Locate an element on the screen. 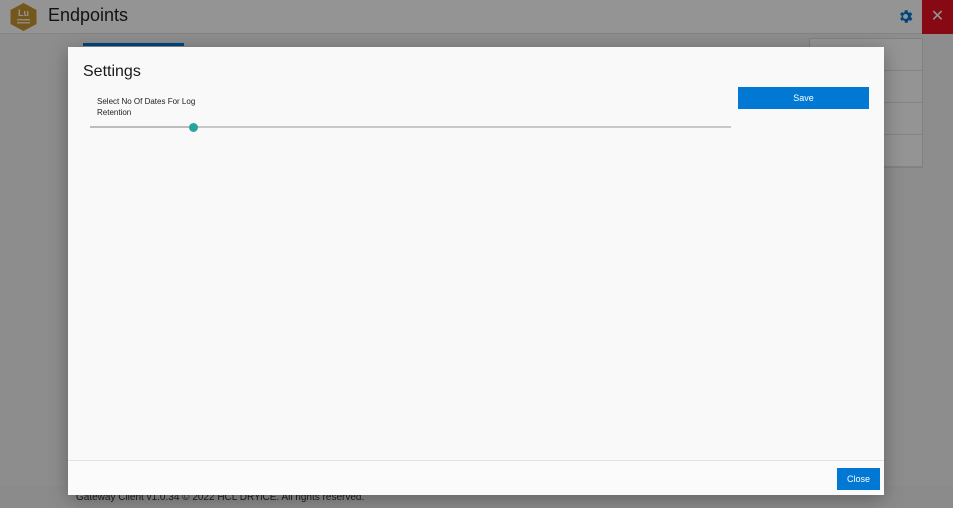 This screenshot has width=953, height=508. log-retention-slider is located at coordinates (410, 127).